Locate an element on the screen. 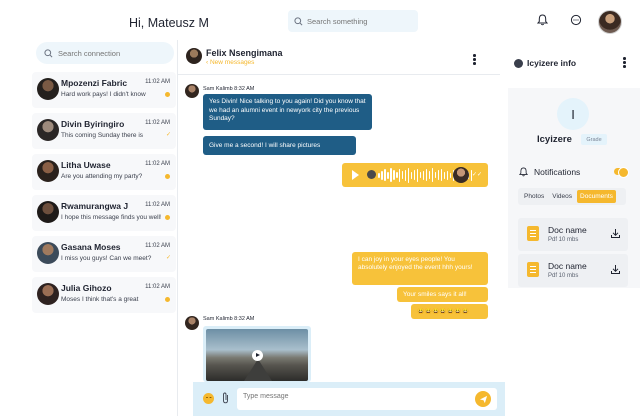  new-messages-text: New messages is located at coordinates (232, 62).